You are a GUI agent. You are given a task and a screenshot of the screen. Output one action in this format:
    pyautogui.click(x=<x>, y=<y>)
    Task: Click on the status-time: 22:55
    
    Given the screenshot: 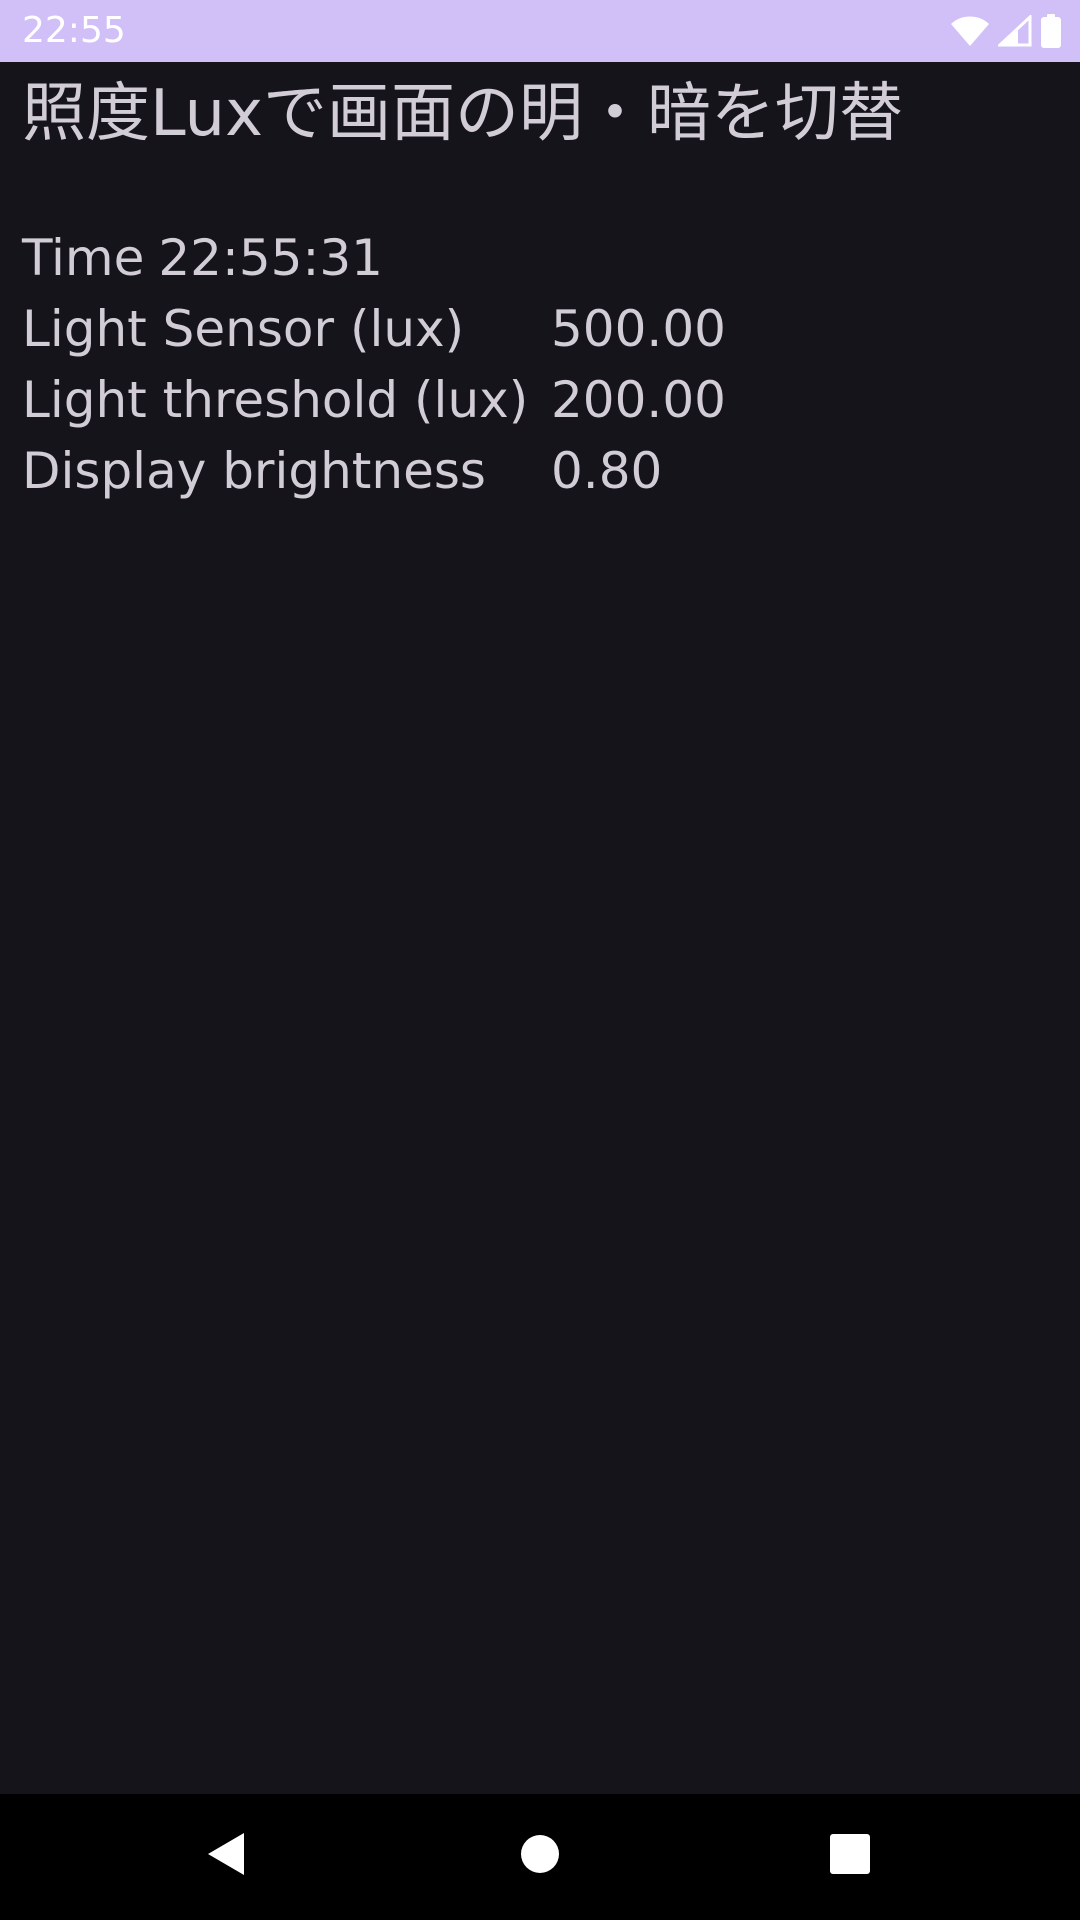 What is the action you would take?
    pyautogui.click(x=74, y=30)
    